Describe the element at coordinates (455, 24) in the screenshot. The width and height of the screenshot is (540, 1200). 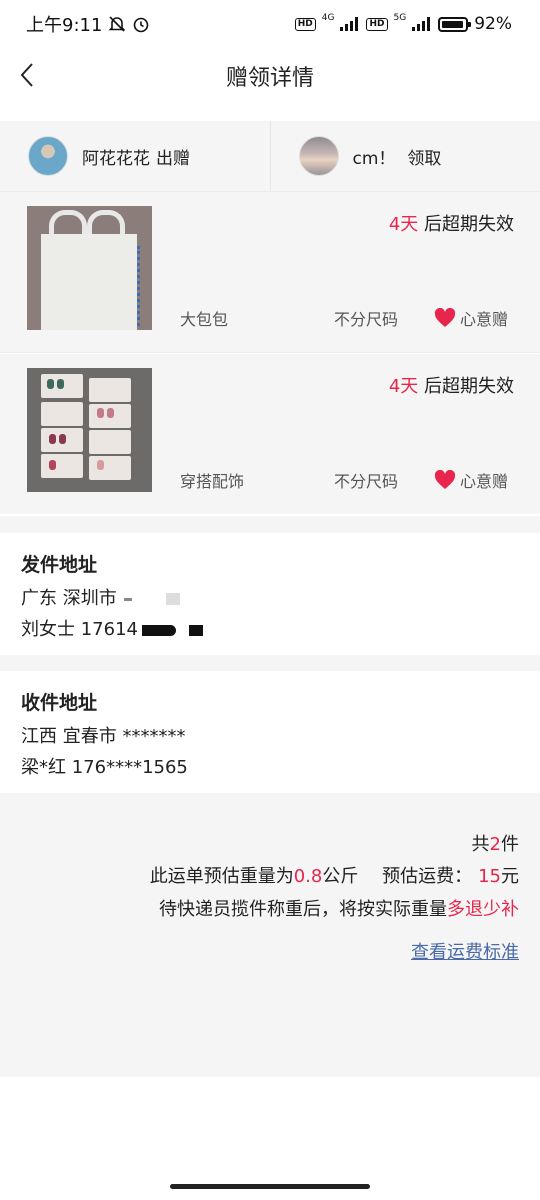
I see `battery-icon` at that location.